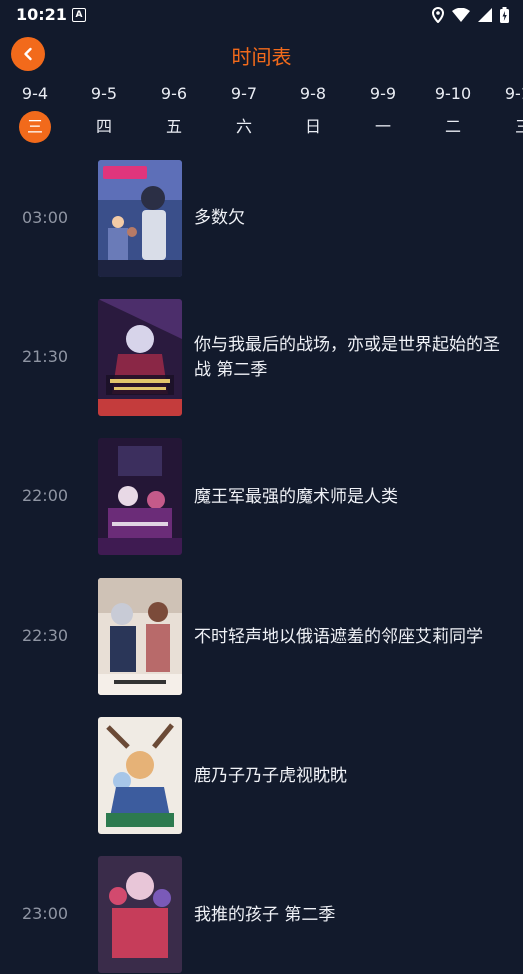 Image resolution: width=523 pixels, height=974 pixels. I want to click on day-tab: 9-4 三, so click(35, 113).